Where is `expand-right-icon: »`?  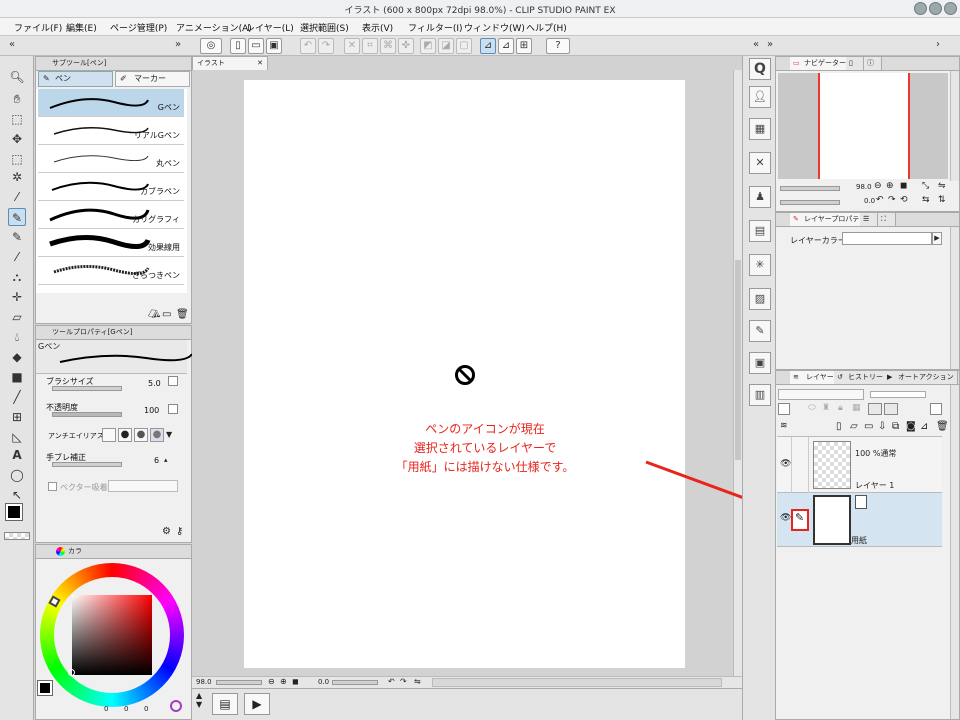
expand-right-icon: » is located at coordinates (770, 46).